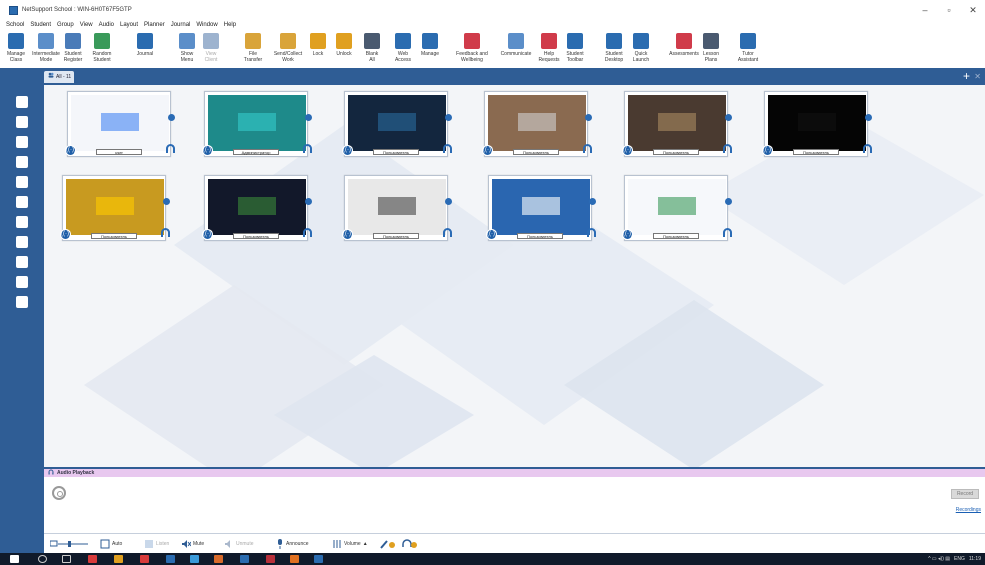  What do you see at coordinates (949, 10) in the screenshot?
I see `maximize-button: ▫` at bounding box center [949, 10].